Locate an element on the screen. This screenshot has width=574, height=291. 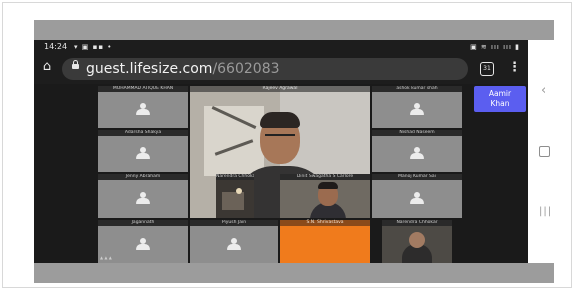
url-text: guest.lifesize.com/6602083 is located at coordinates (183, 69).